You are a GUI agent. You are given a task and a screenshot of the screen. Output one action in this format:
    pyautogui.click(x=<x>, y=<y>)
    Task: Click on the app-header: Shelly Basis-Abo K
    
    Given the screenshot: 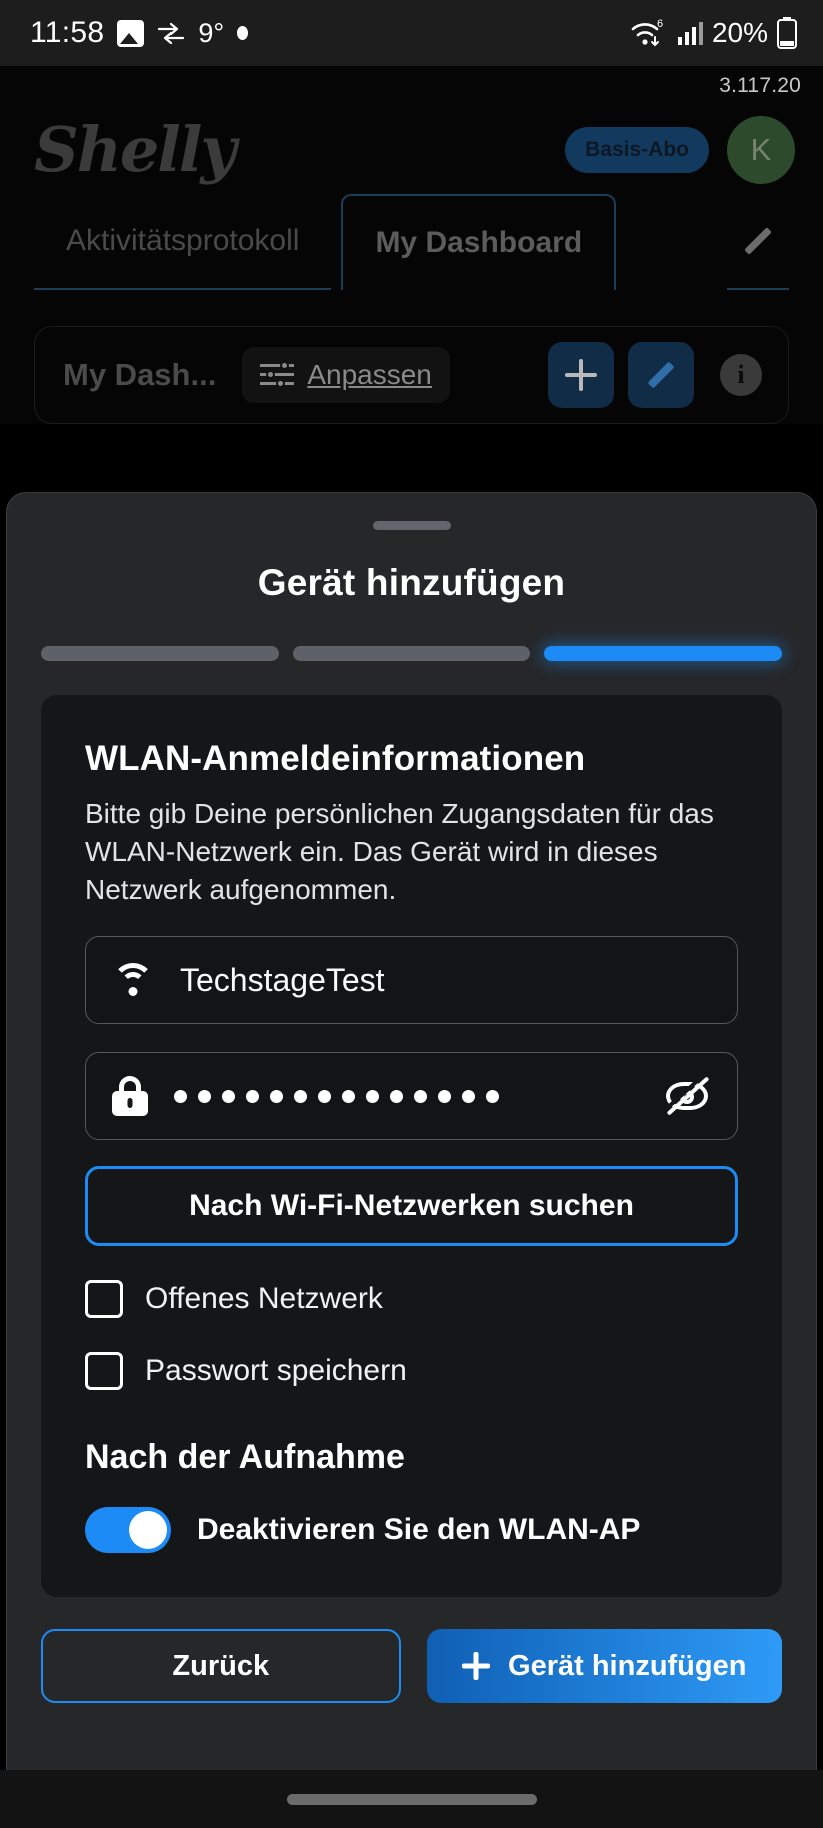 What is the action you would take?
    pyautogui.click(x=411, y=146)
    